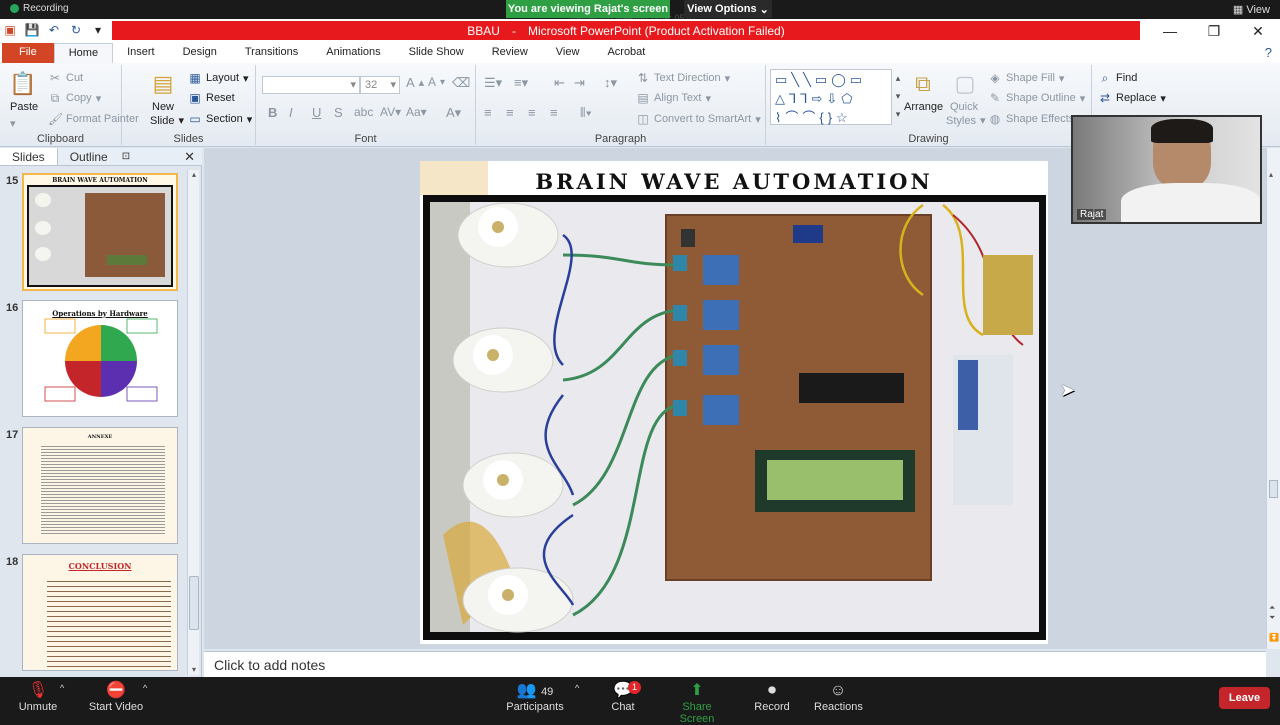 This screenshot has height=725, width=1280. I want to click on view-button: ▦ View, so click(1251, 9).